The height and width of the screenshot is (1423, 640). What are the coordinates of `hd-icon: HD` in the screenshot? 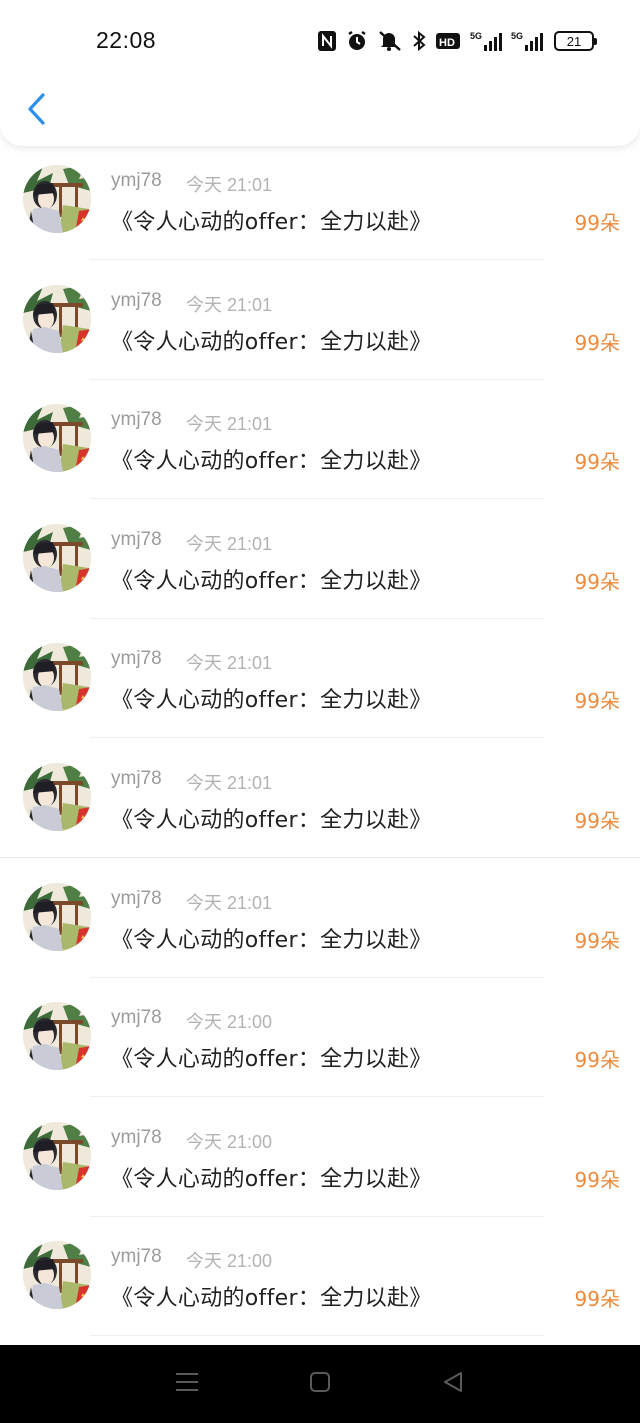 It's located at (448, 41).